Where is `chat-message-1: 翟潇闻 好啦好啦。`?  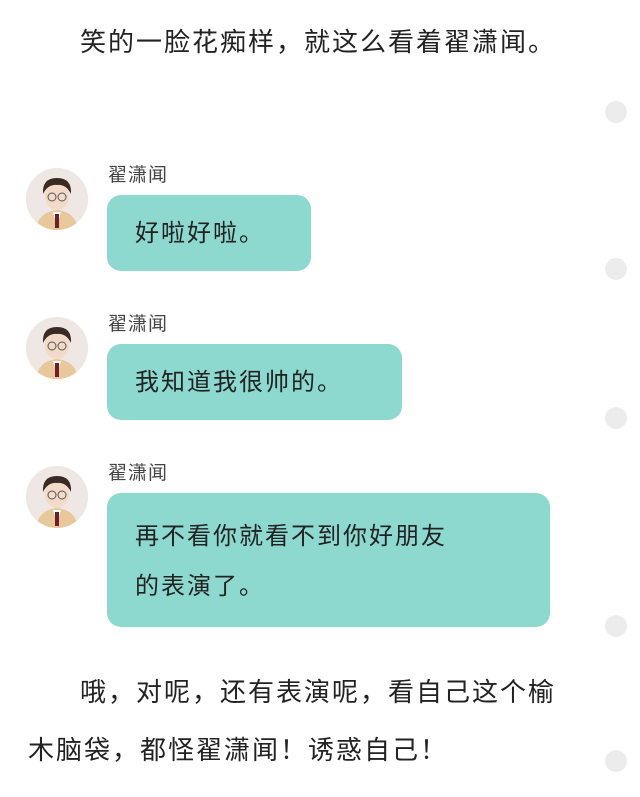 chat-message-1: 翟潇闻 好啦好啦。 is located at coordinates (300, 218).